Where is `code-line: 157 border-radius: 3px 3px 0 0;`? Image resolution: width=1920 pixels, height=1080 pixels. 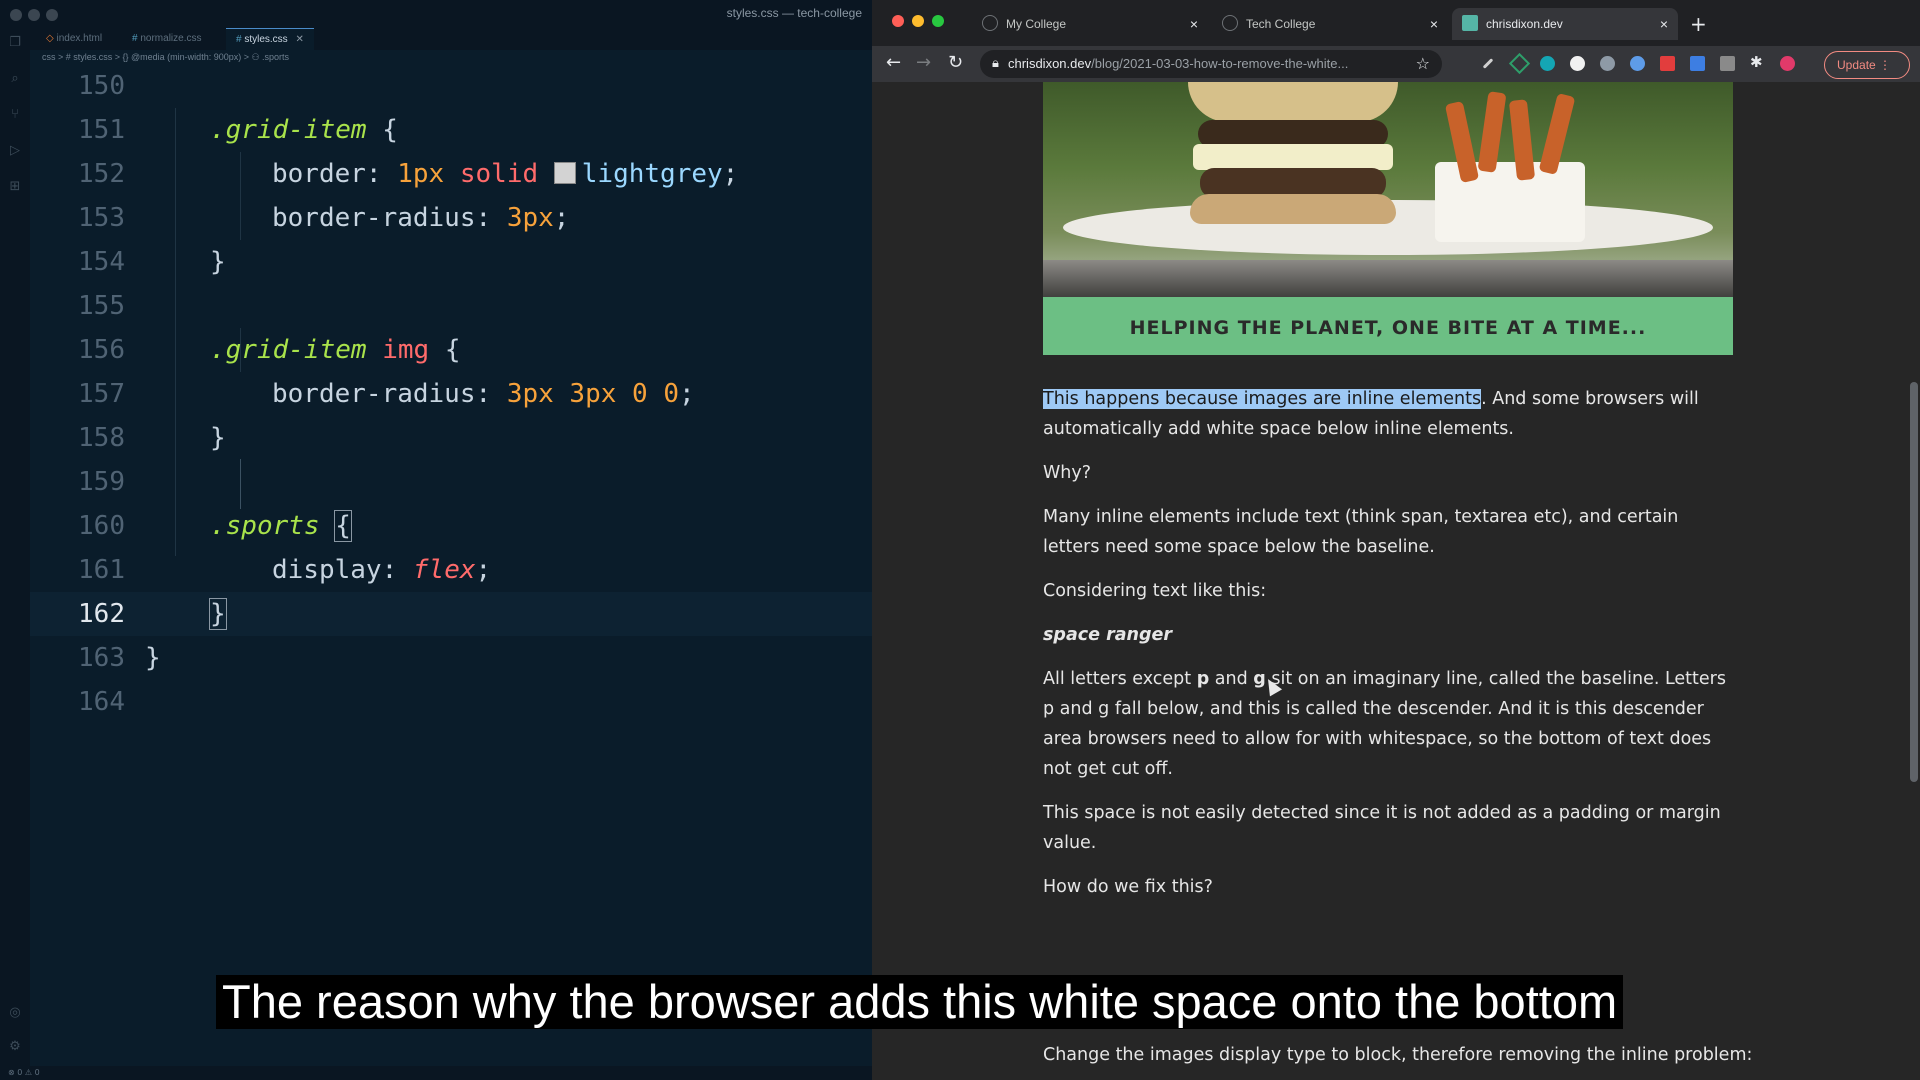
code-line: 157 border-radius: 3px 3px 0 0; is located at coordinates (451, 394).